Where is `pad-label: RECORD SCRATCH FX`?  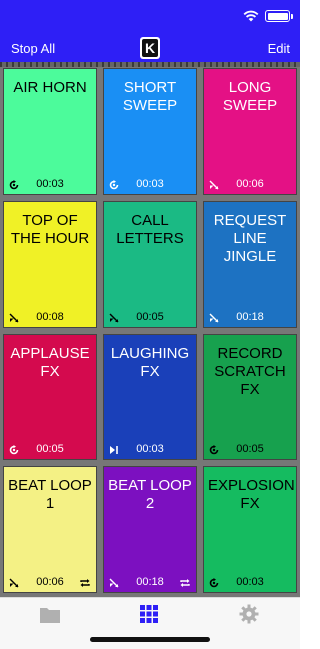 pad-label: RECORD SCRATCH FX is located at coordinates (250, 371).